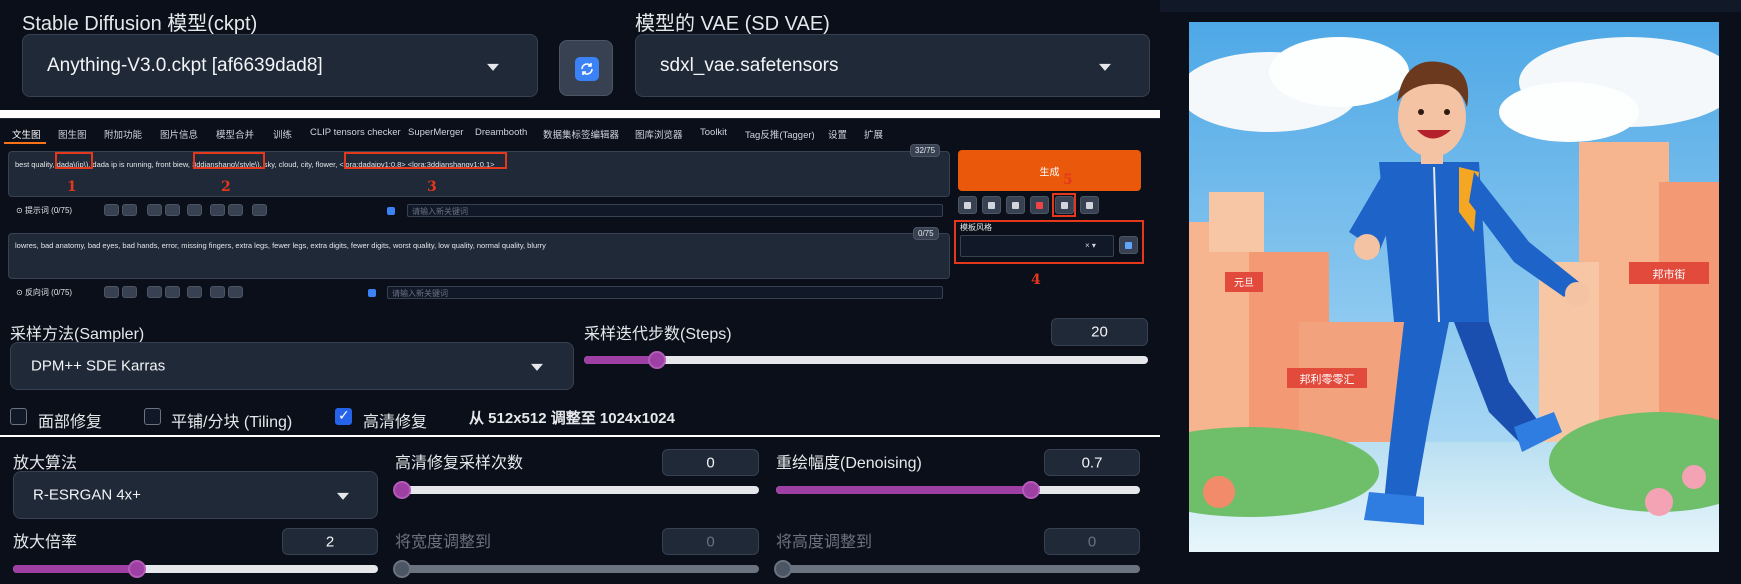 The image size is (1741, 584). I want to click on vae-label: 模型的 VAE (SD VAE), so click(732, 24).